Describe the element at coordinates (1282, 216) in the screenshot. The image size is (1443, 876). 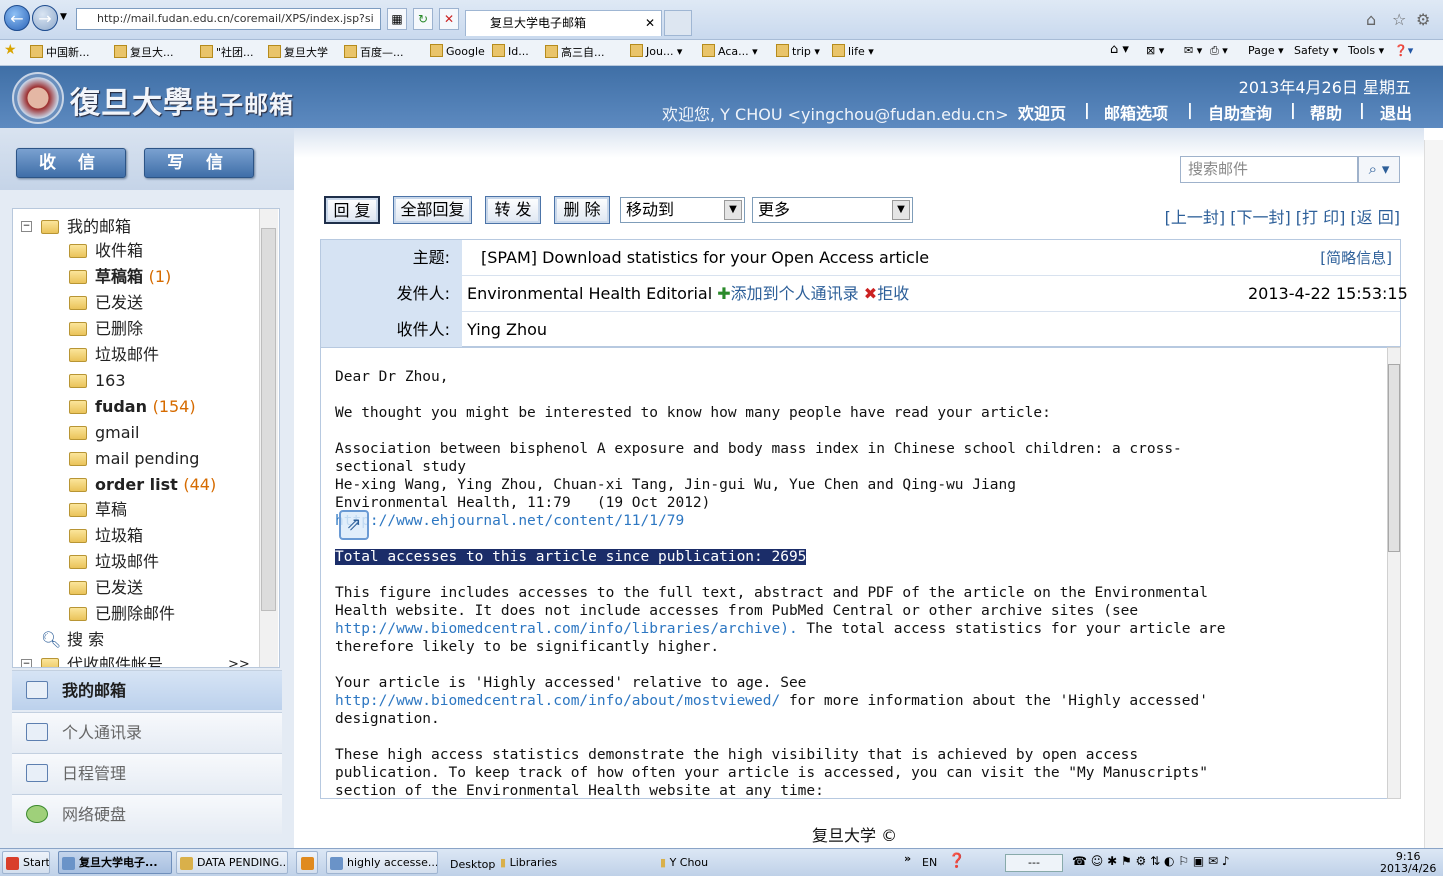
I see `message-nav-links: [上一封] [下一封] [打 印] [返 回]` at that location.